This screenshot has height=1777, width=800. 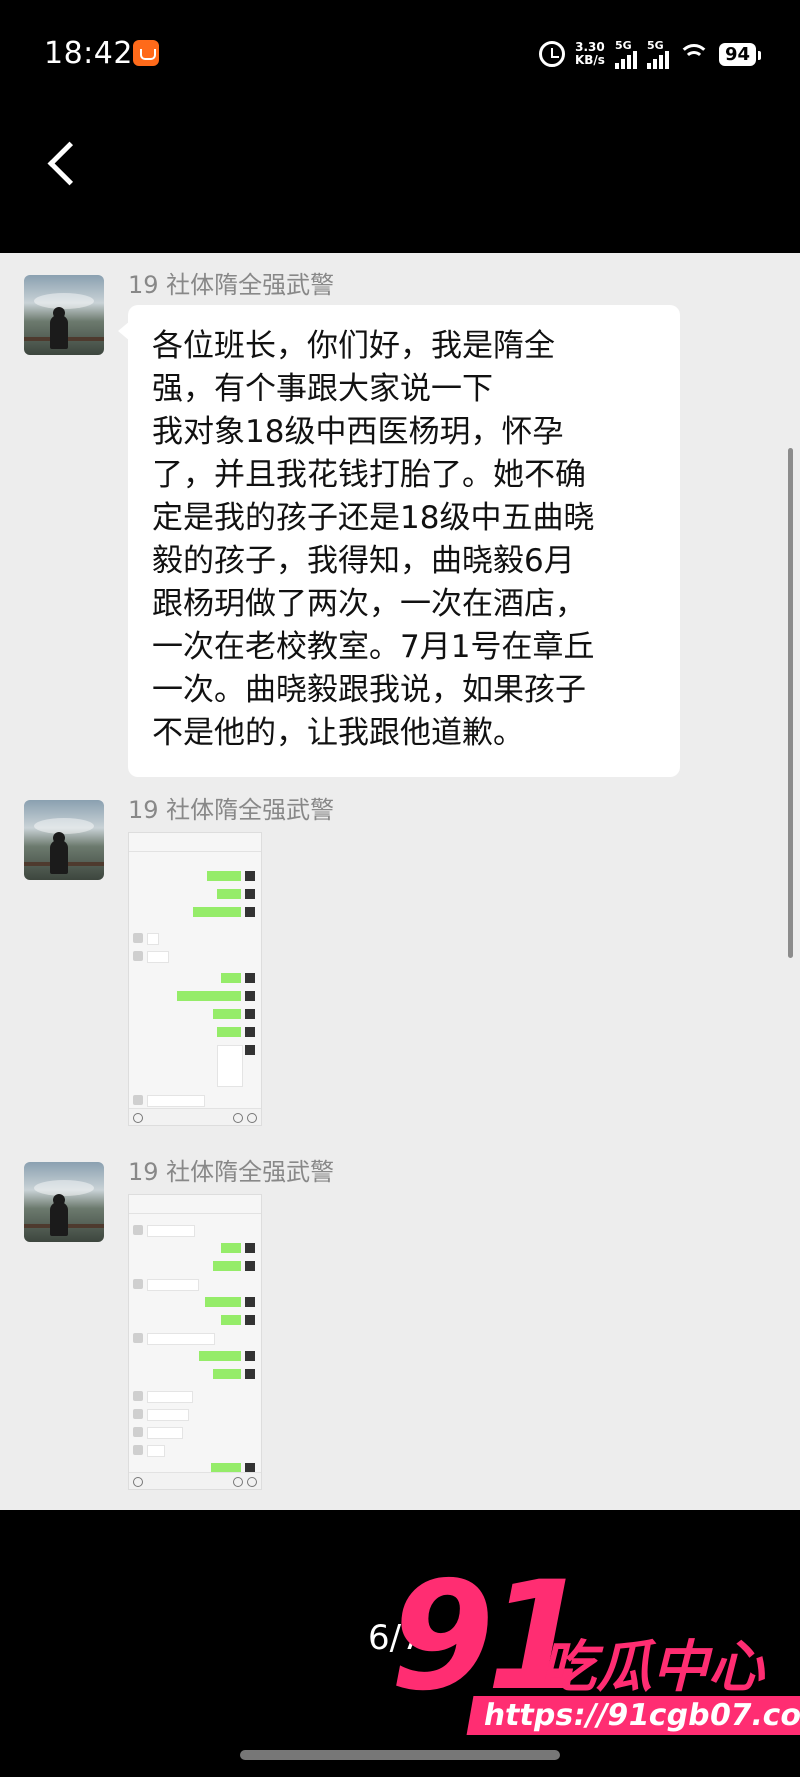 I want to click on network-speed-unit: KB/s, so click(x=589, y=60).